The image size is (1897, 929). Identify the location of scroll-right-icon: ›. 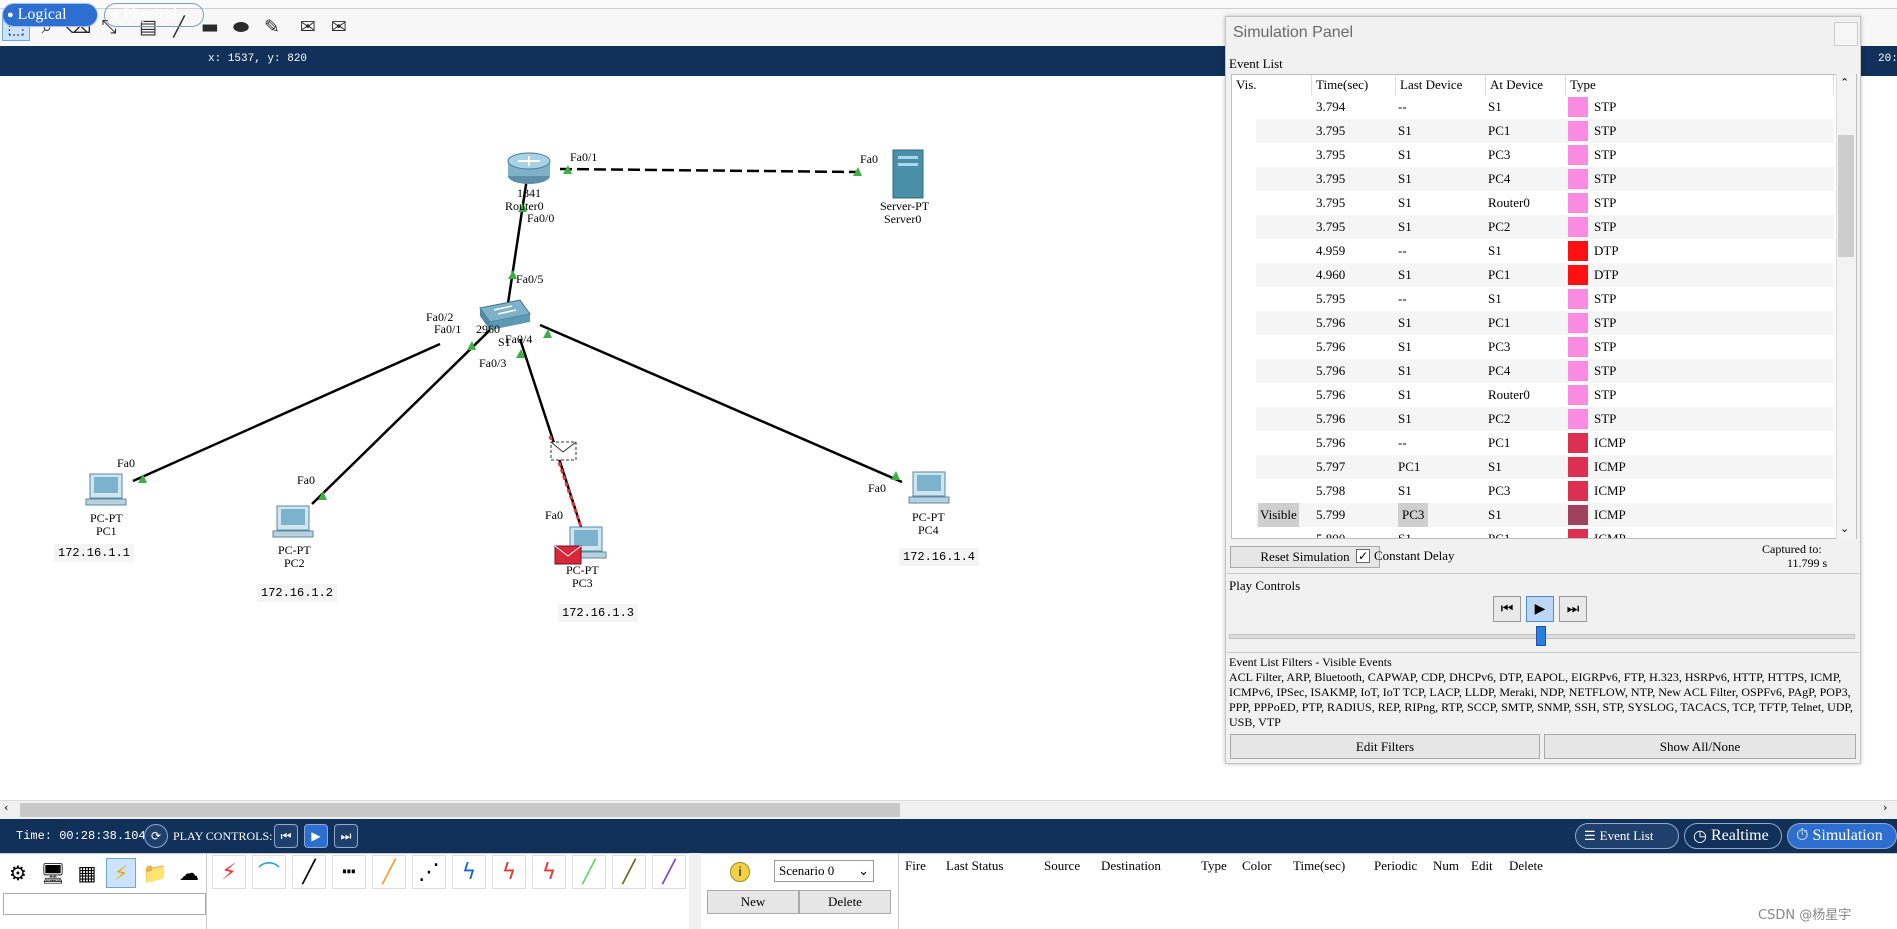
(1885, 807).